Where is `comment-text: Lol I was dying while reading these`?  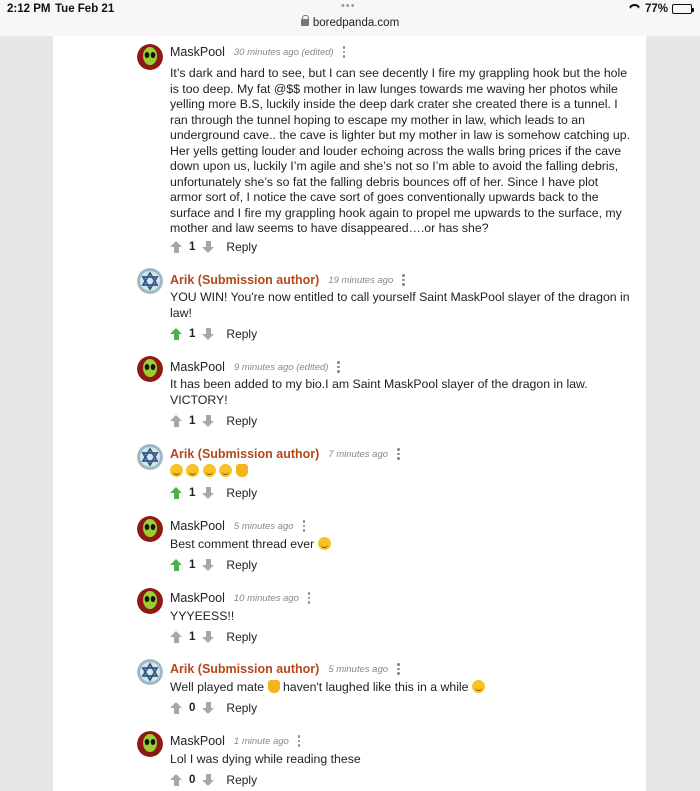
comment-text: Lol I was dying while reading these is located at coordinates (265, 759).